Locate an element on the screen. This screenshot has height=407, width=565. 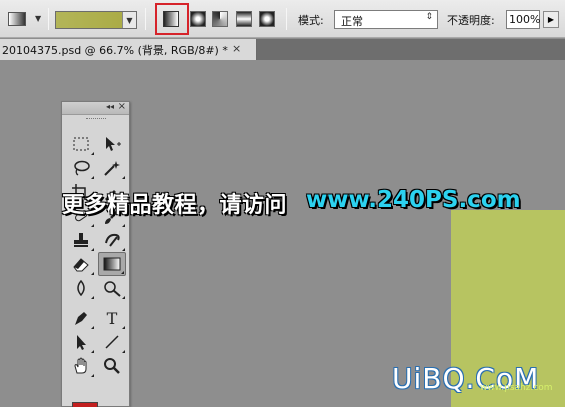
history-brush-tool is located at coordinates (112, 240).